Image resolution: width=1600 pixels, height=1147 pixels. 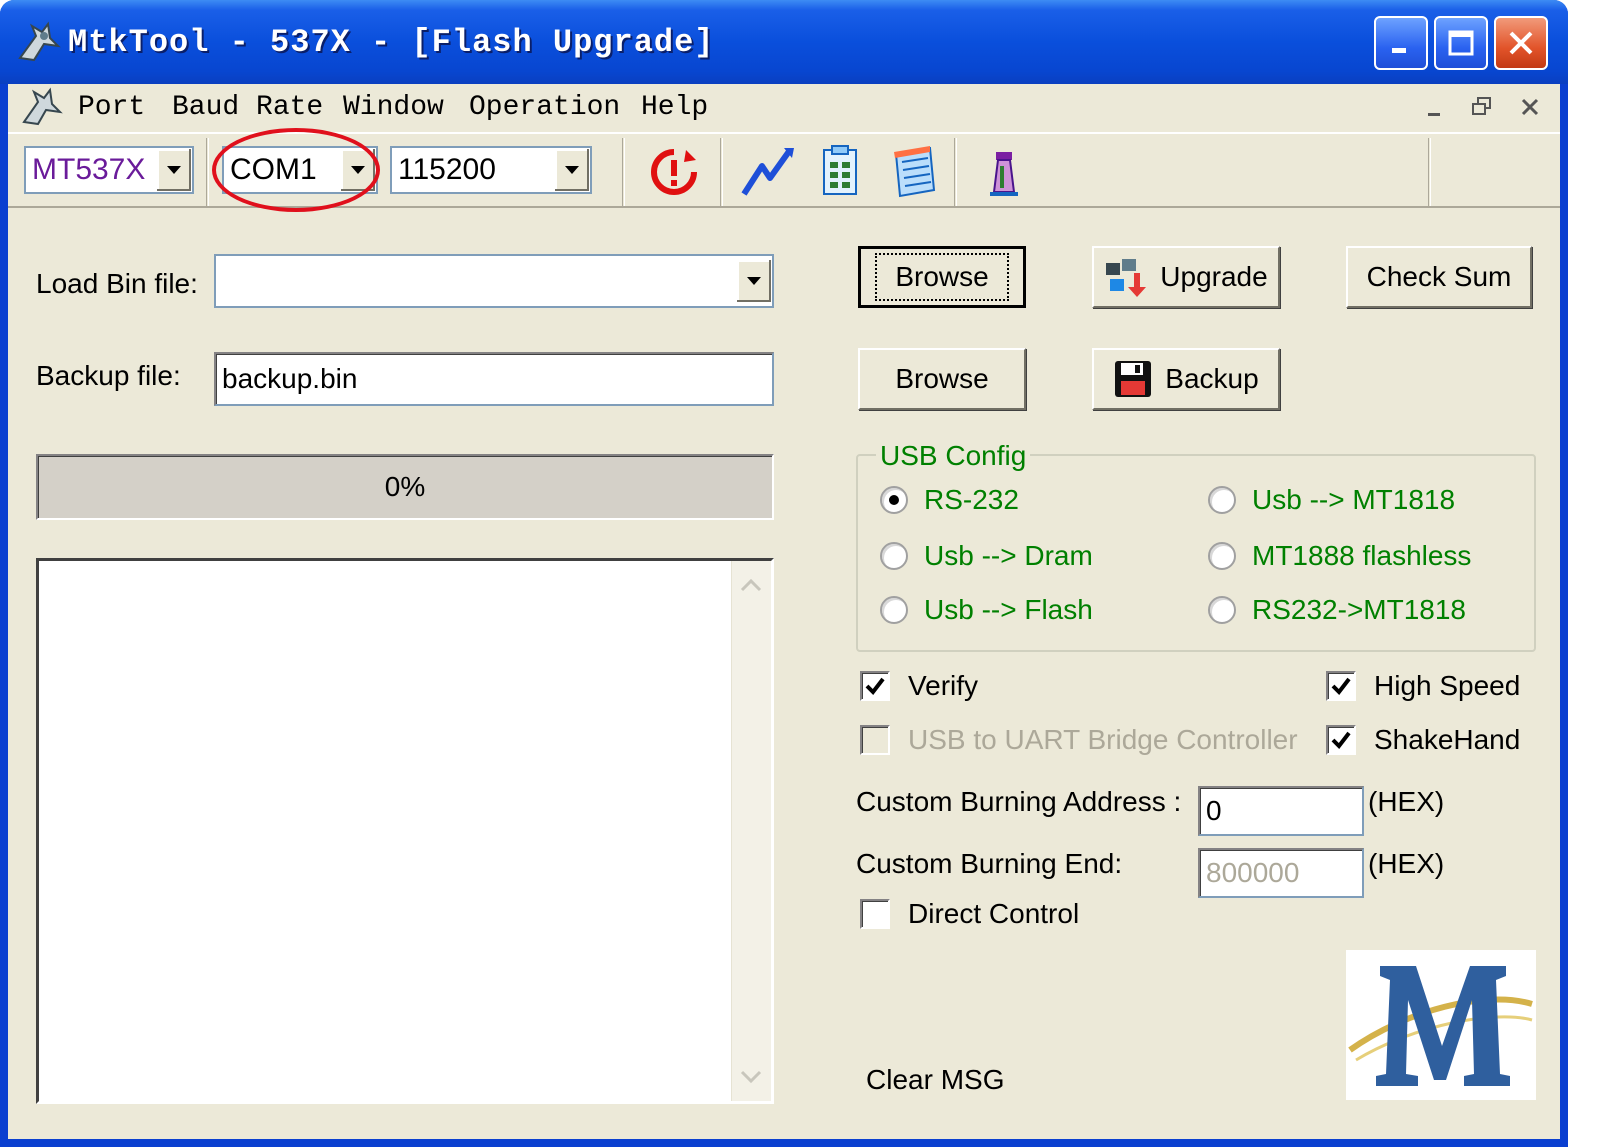 I want to click on chip-select: MT537X, so click(x=109, y=170).